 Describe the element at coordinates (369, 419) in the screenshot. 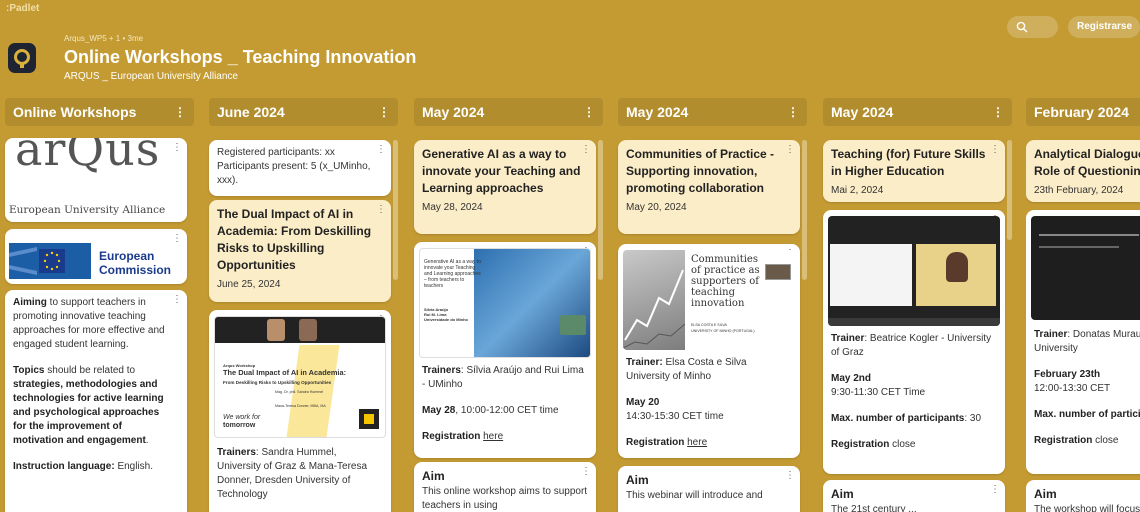

I see `university-logo` at that location.